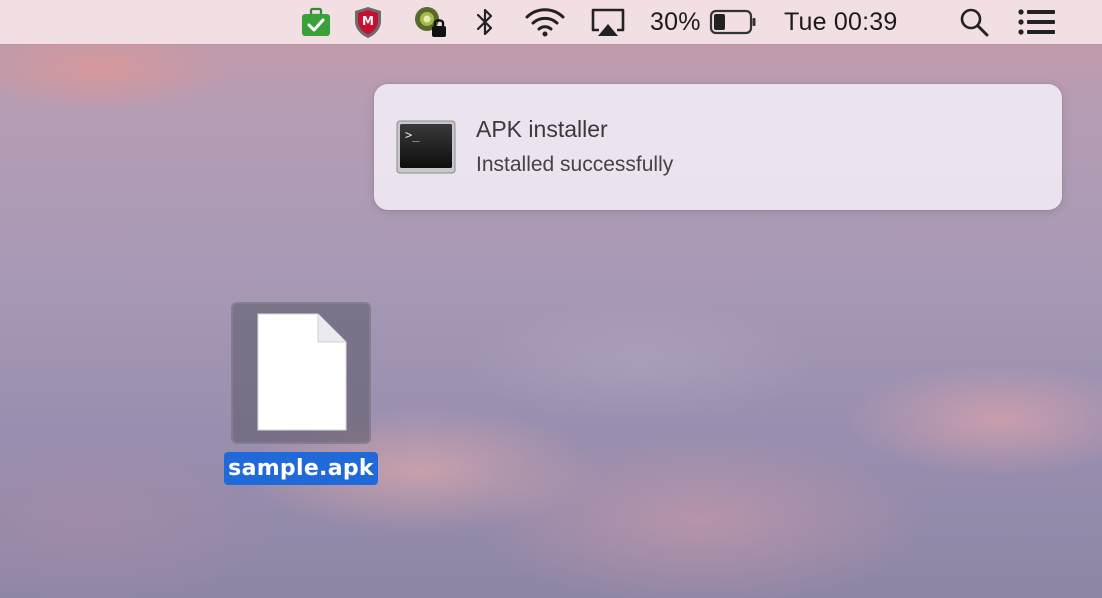  Describe the element at coordinates (856, 22) in the screenshot. I see `menubar-clock: Tue 00:39` at that location.